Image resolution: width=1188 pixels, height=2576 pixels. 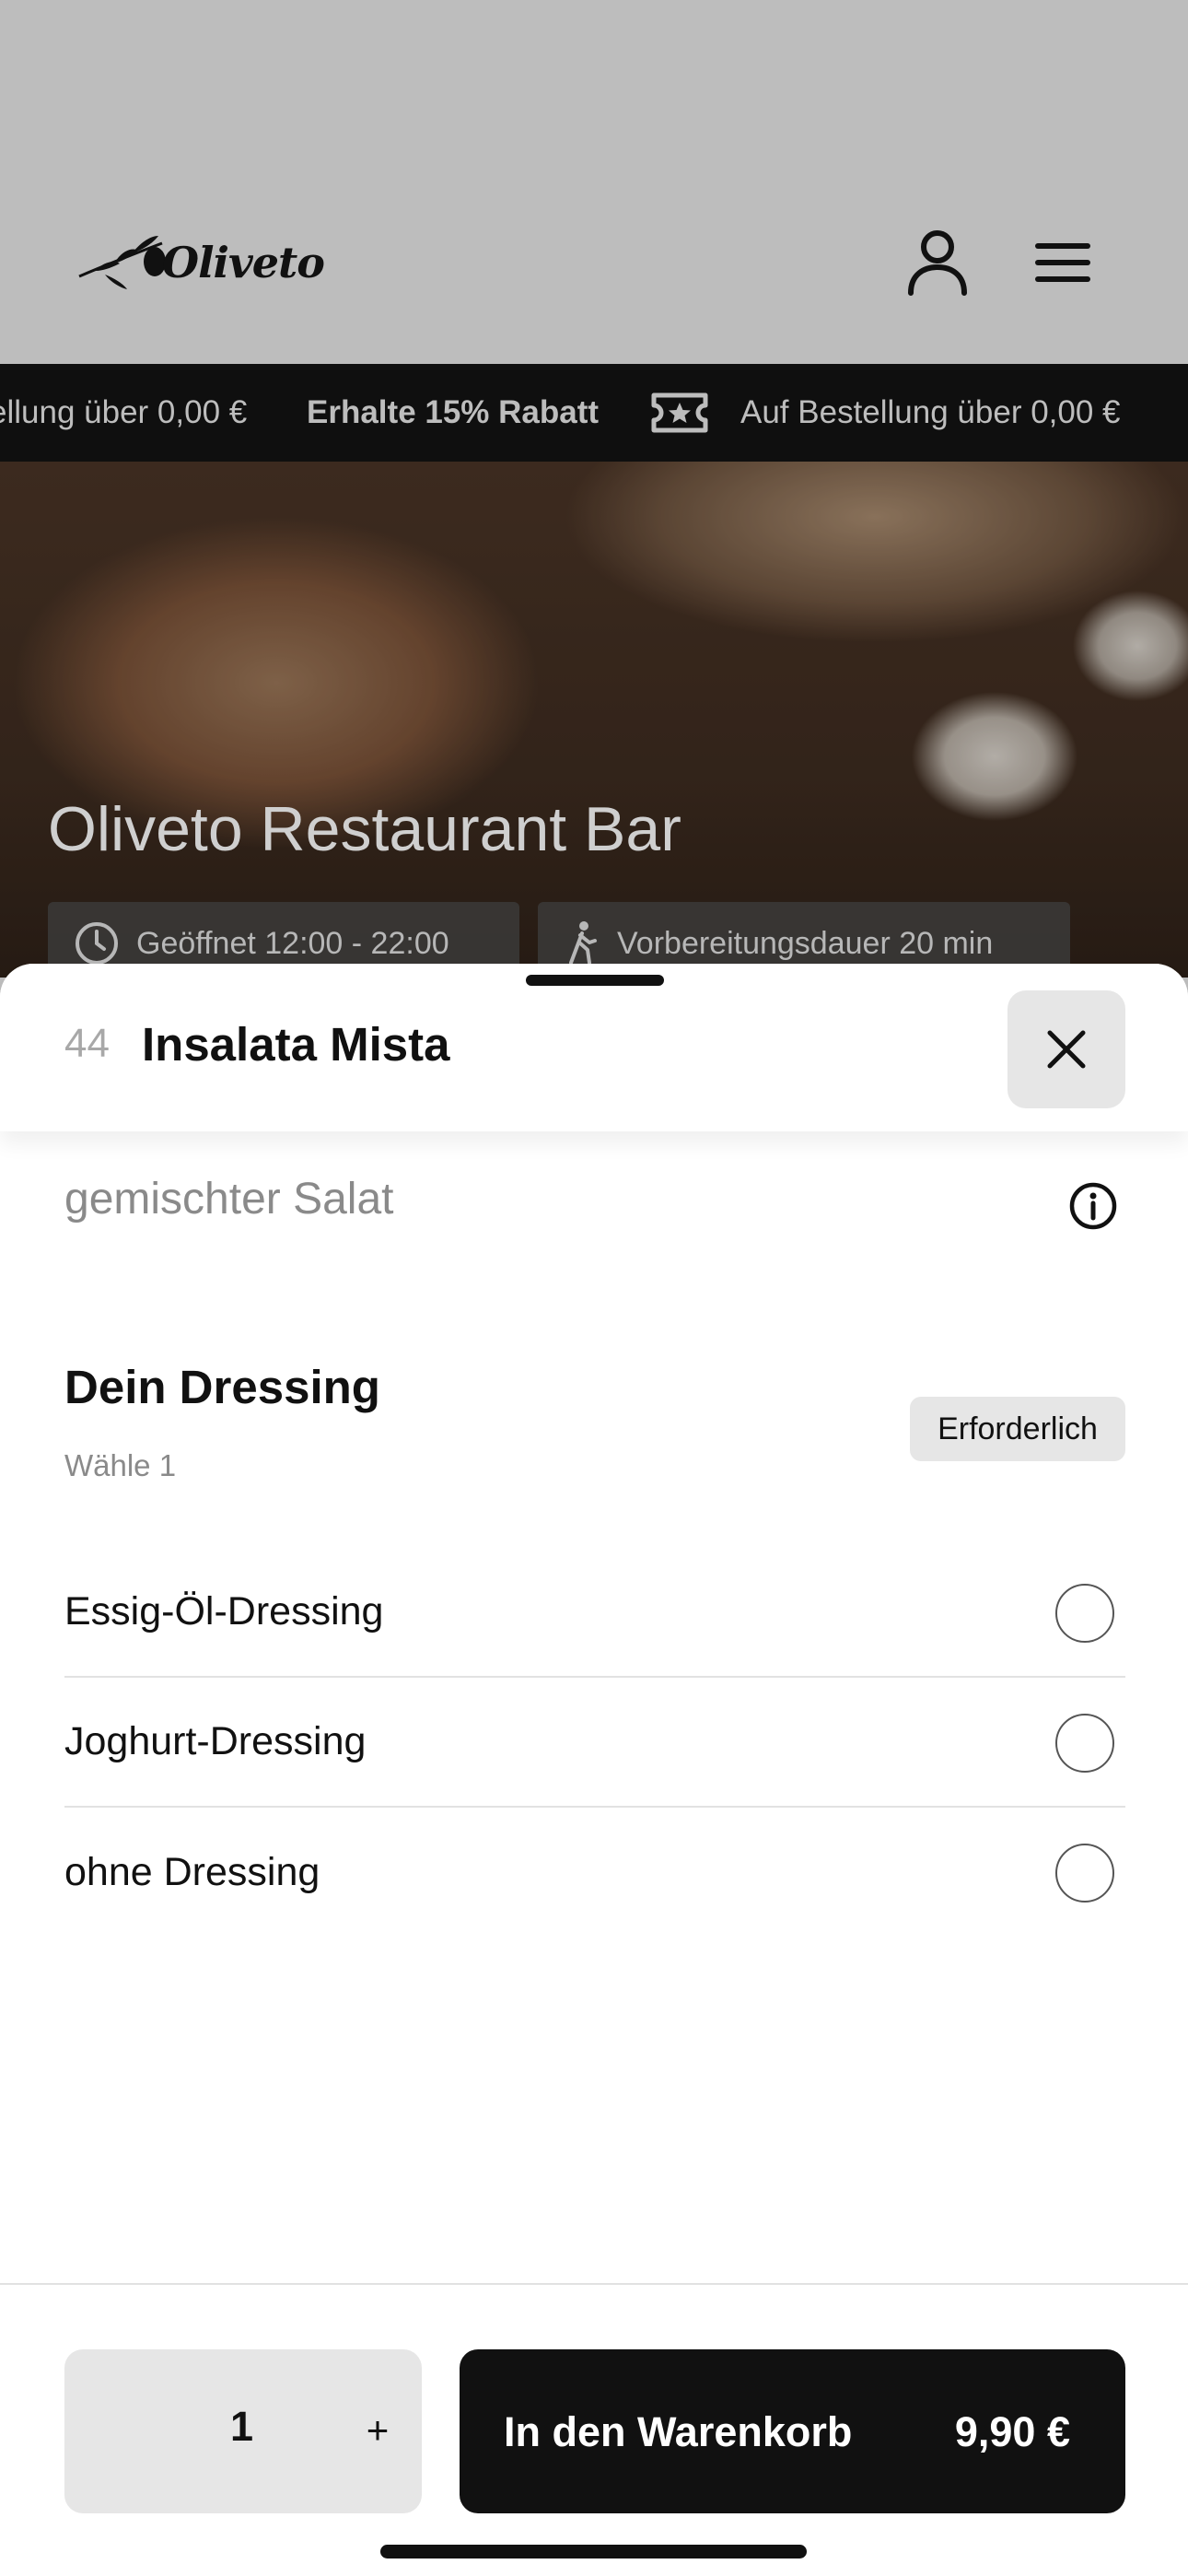 What do you see at coordinates (378, 2430) in the screenshot?
I see `increase-quantity-button: +` at bounding box center [378, 2430].